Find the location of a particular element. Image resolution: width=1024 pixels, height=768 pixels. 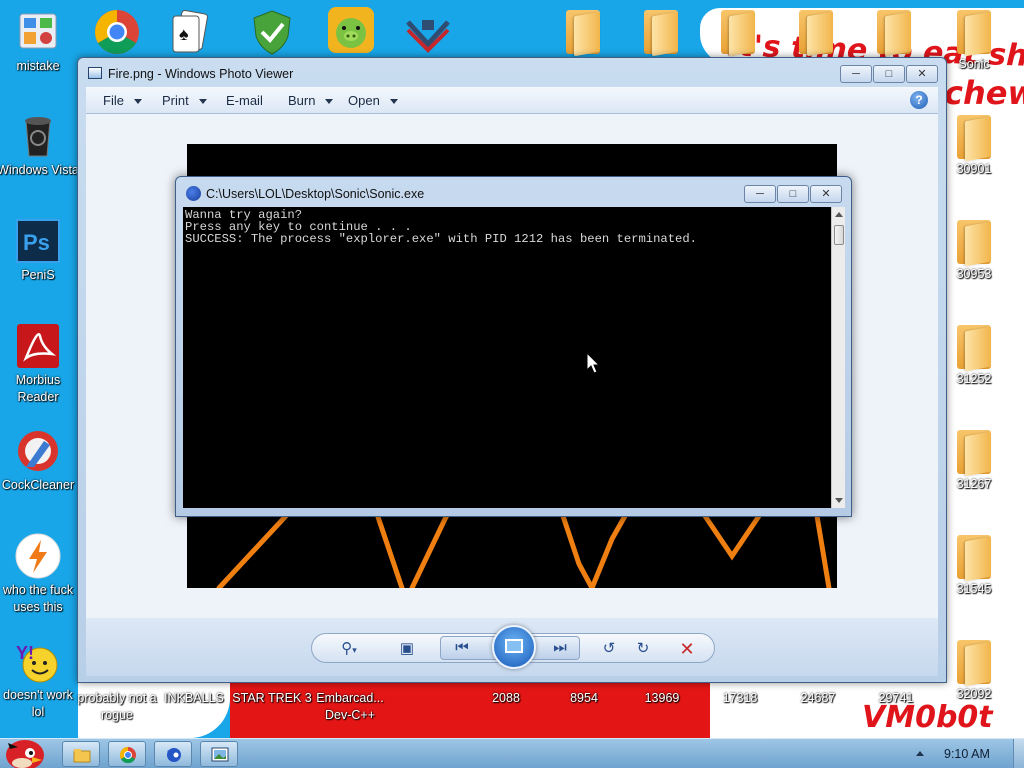

svg-text: Ps is located at coordinates (36, 242).